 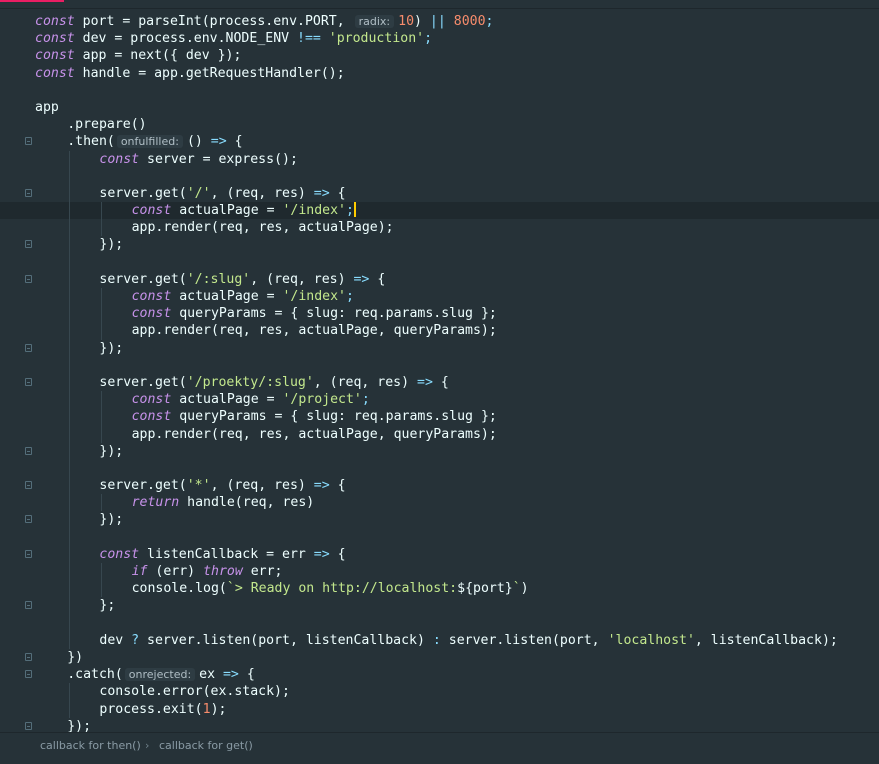 What do you see at coordinates (218, 159) in the screenshot?
I see `code-token: server = express();` at bounding box center [218, 159].